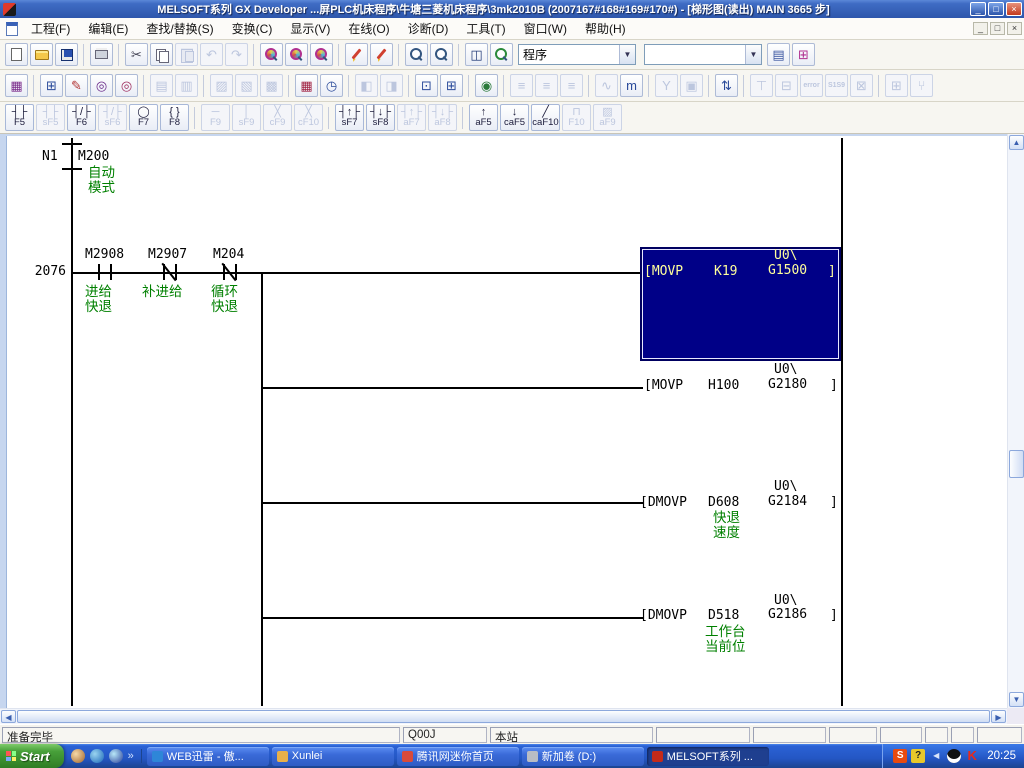  I want to click on find-contact-coil-button: ◎, so click(101, 85).